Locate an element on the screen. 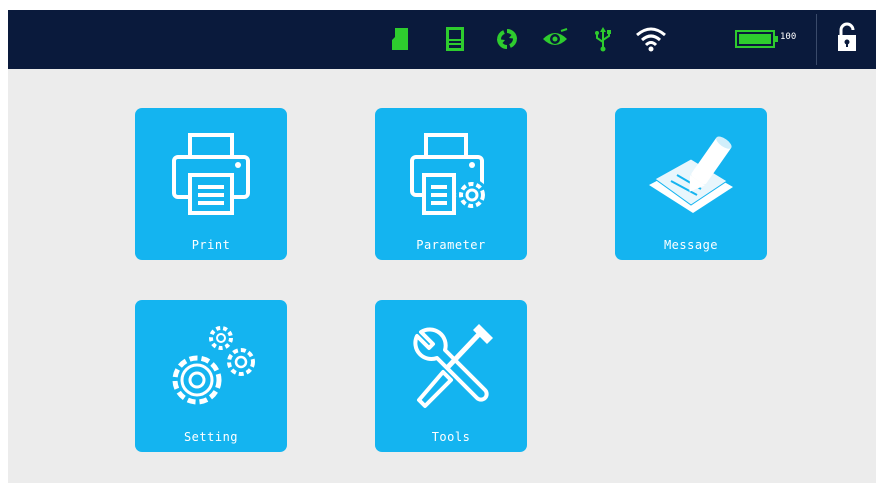 This screenshot has height=491, width=884. setting-tile: Setting is located at coordinates (211, 376).